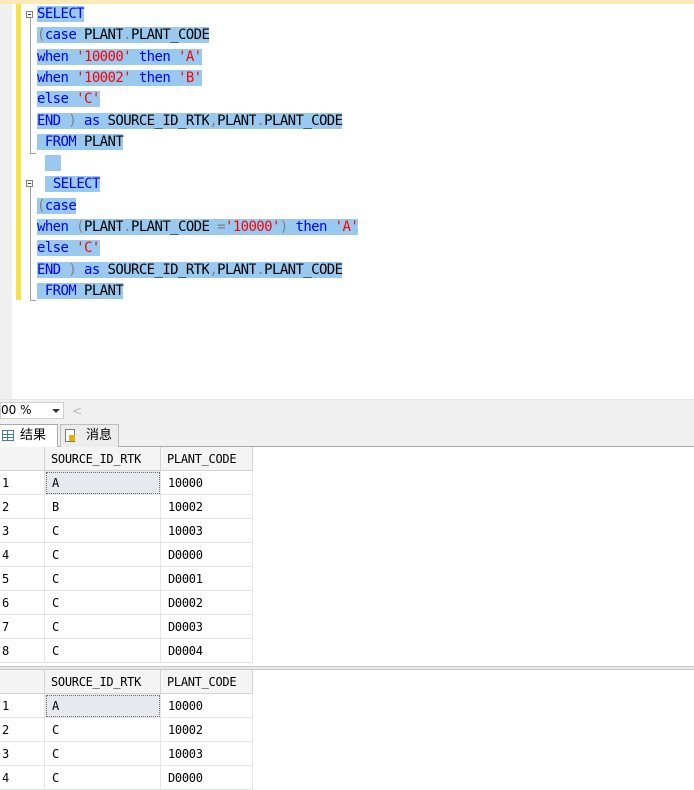  I want to click on table-cell: D0002, so click(207, 603).